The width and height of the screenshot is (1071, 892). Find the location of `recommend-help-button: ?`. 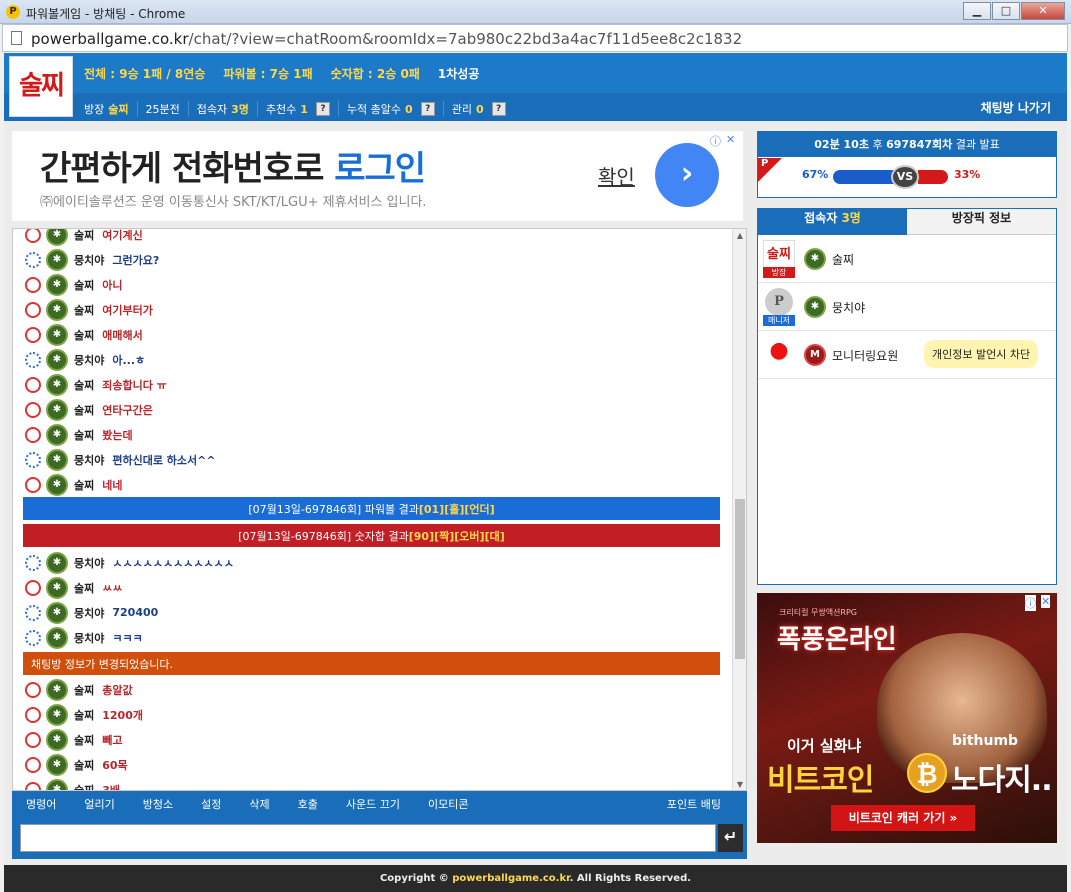

recommend-help-button: ? is located at coordinates (322, 109).